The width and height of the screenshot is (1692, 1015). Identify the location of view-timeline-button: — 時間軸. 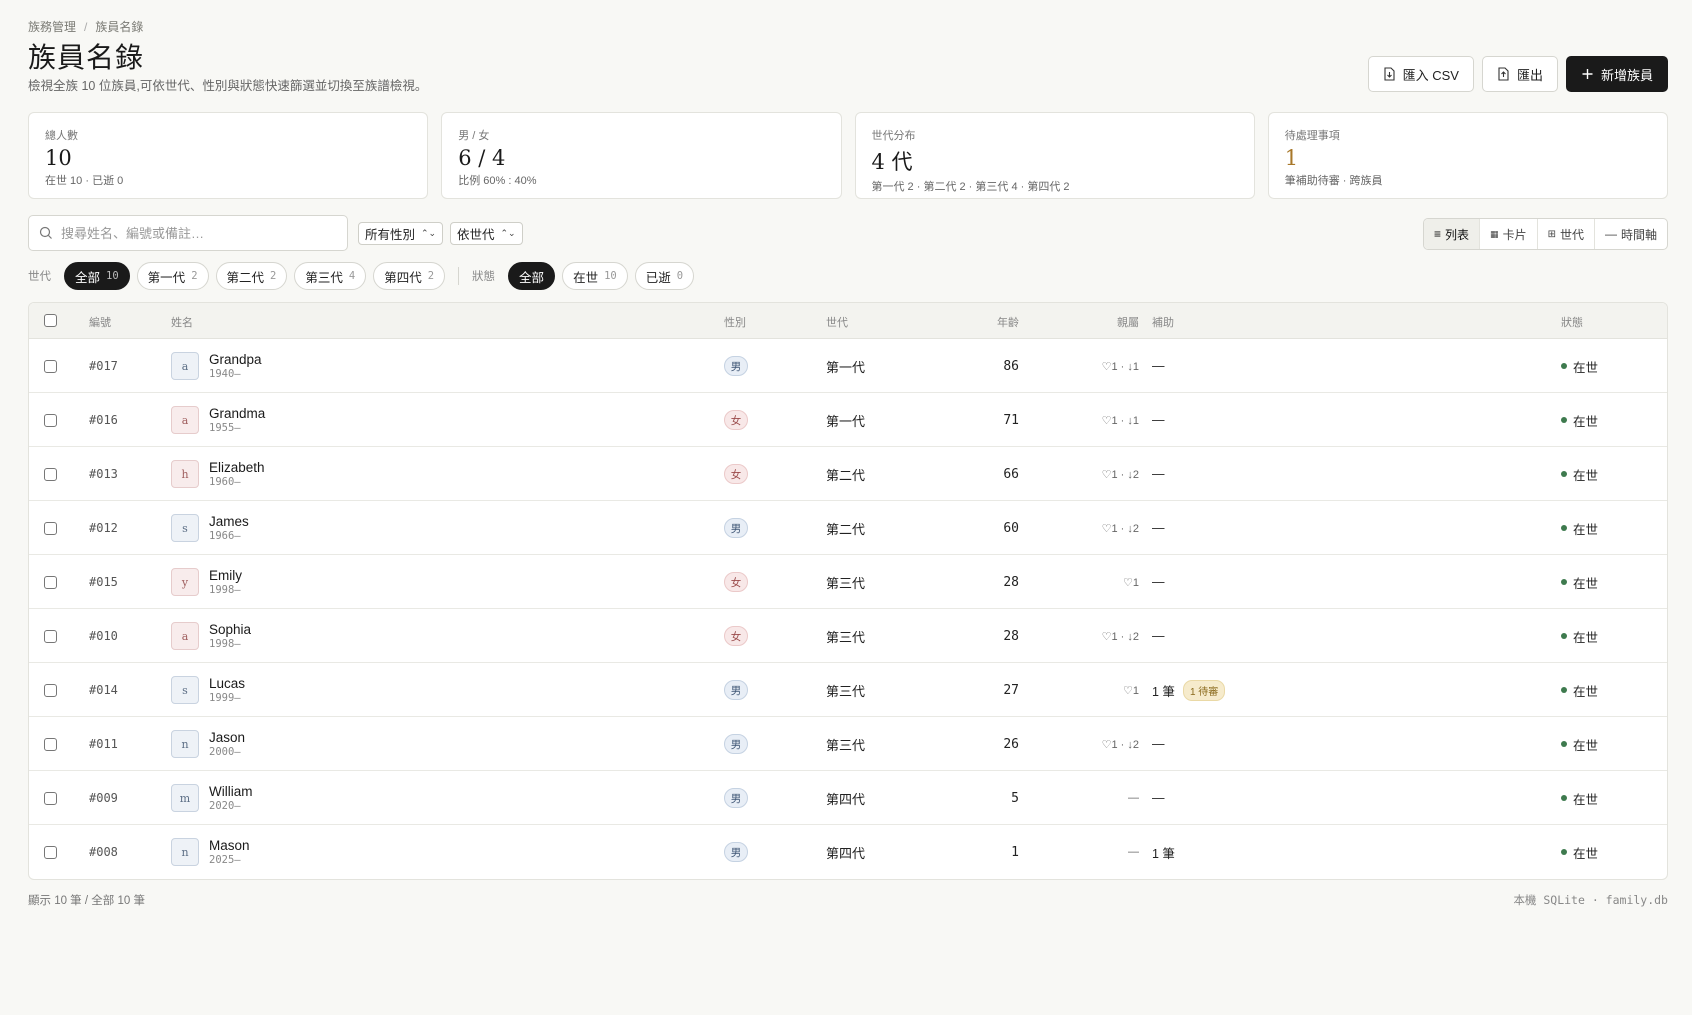
(1631, 234).